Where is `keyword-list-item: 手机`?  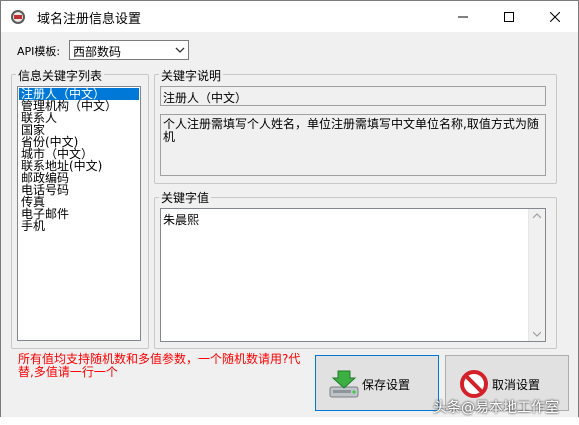
keyword-list-item: 手机 is located at coordinates (79, 226).